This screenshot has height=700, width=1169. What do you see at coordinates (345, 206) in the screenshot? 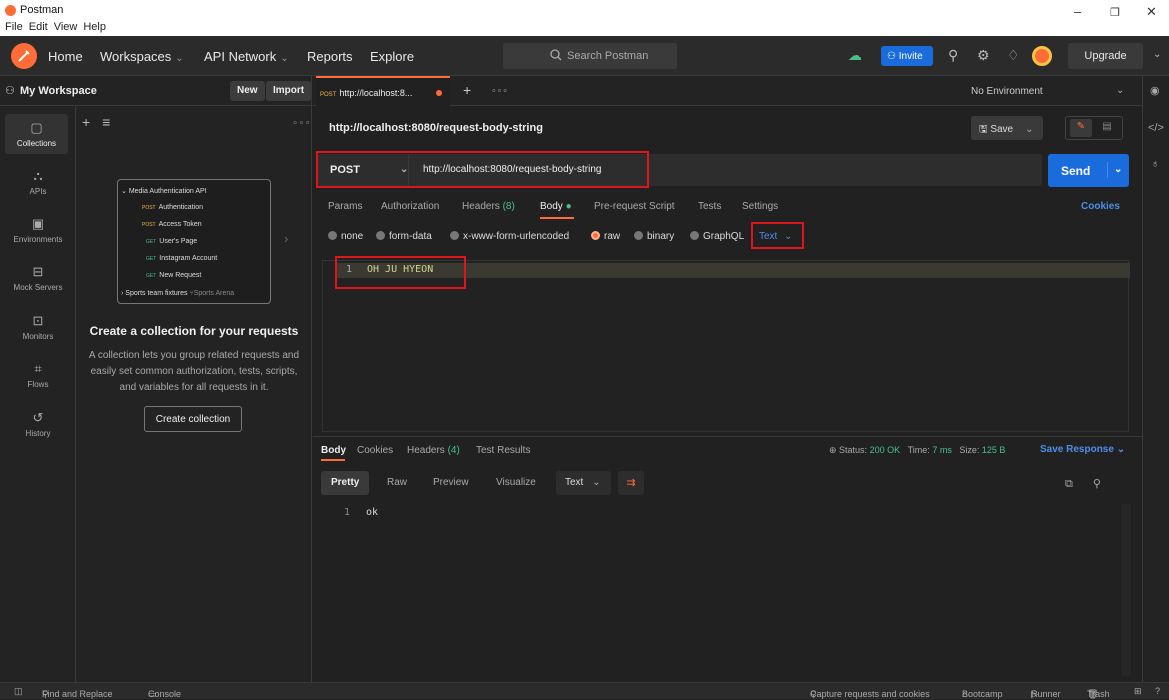
I see `tab-params: Params` at bounding box center [345, 206].